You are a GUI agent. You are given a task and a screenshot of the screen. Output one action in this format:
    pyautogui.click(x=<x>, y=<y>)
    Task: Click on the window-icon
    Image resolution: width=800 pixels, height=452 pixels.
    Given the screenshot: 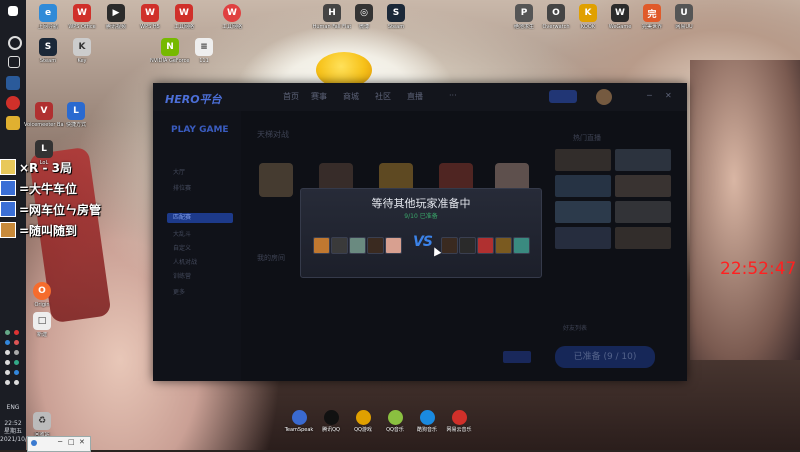 What is the action you would take?
    pyautogui.click(x=34, y=443)
    